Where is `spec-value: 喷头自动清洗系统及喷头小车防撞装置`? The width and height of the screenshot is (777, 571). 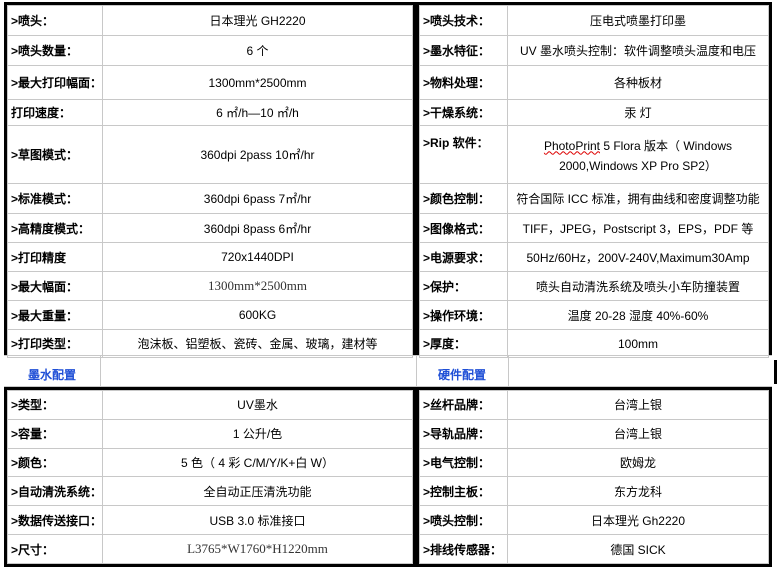 spec-value: 喷头自动清洗系统及喷头小车防撞装置 is located at coordinates (638, 286).